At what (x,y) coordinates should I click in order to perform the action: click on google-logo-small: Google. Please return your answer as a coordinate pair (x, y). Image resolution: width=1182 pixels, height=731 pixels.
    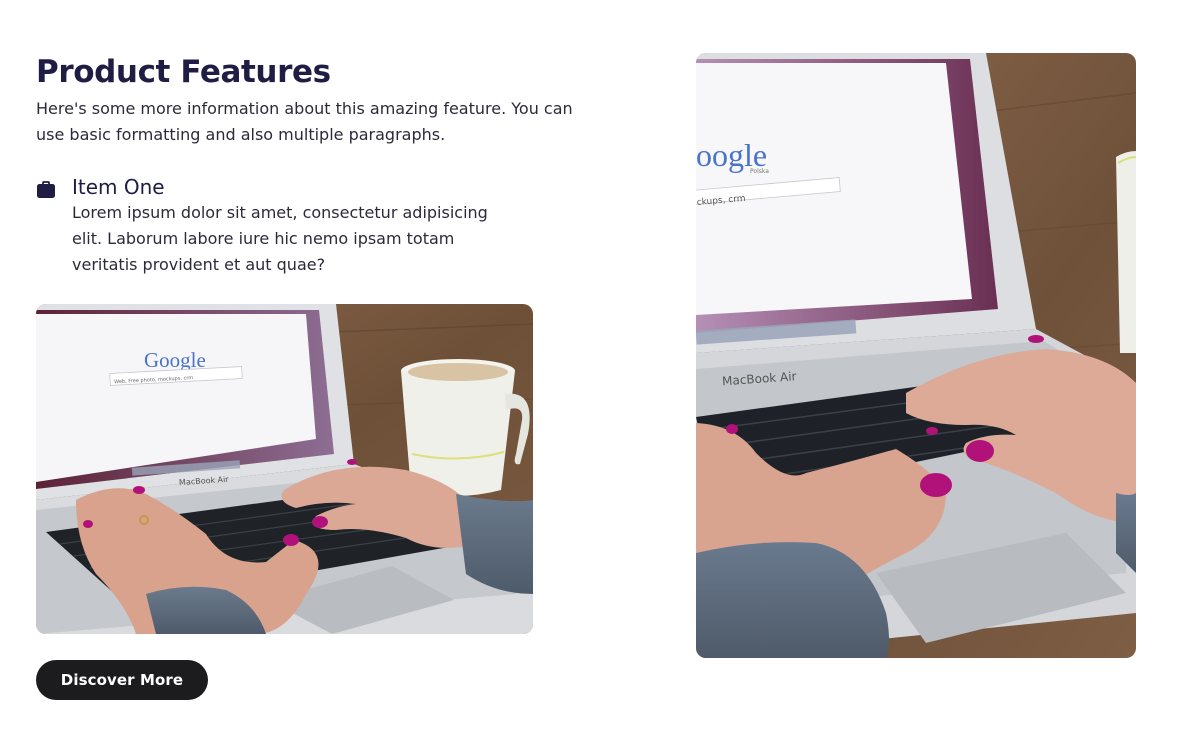
    Looking at the image, I should click on (175, 360).